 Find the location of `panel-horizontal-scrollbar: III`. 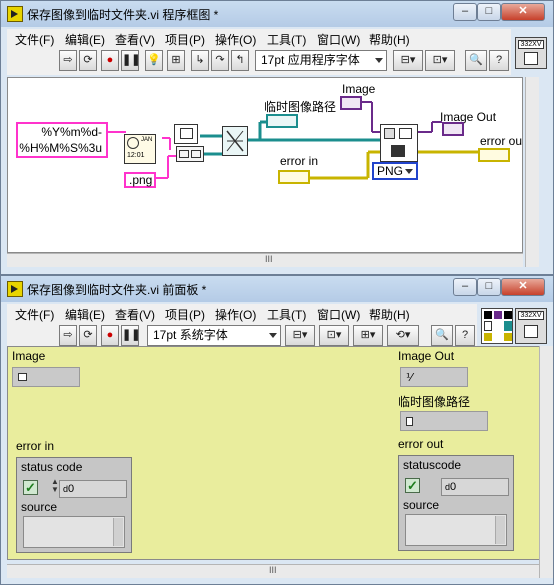

panel-horizontal-scrollbar: III is located at coordinates (274, 571).